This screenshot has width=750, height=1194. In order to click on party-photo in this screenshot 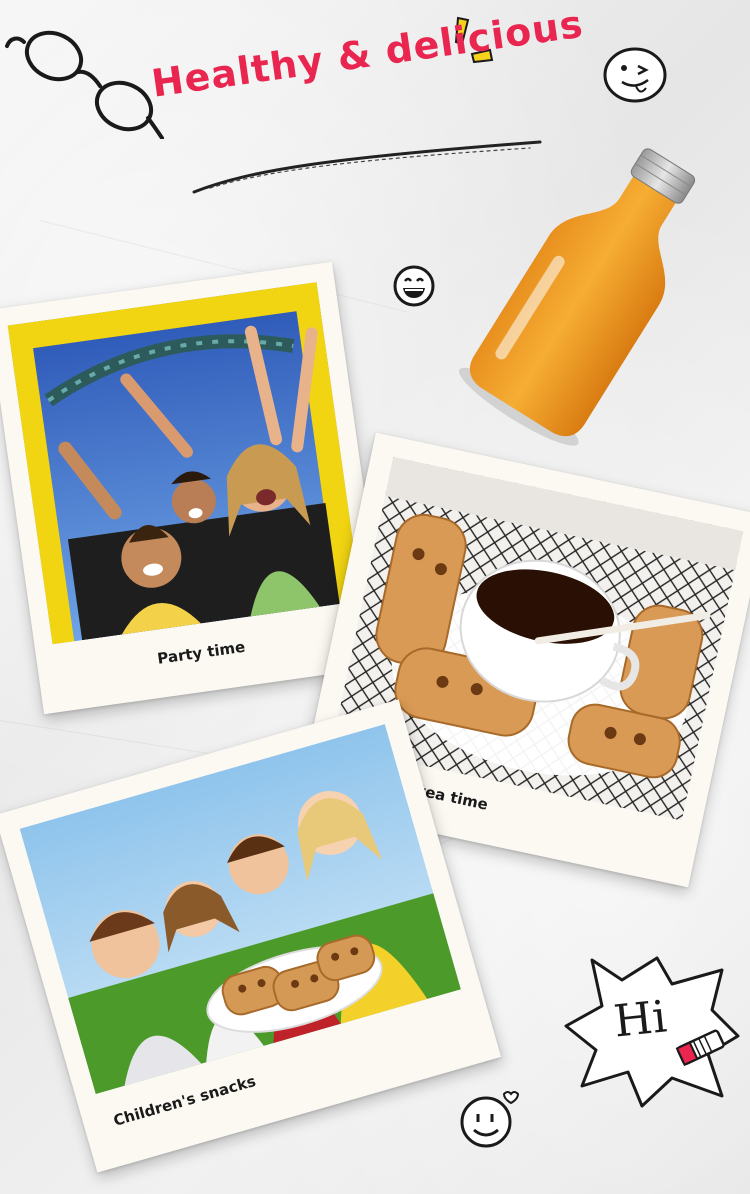, I will do `click(184, 463)`.